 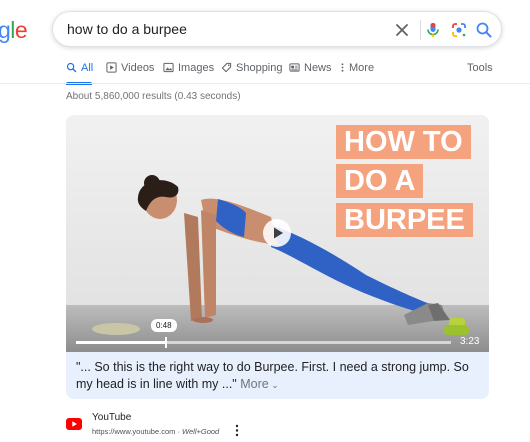 I want to click on source-url: https://www.youtube.com · Well+Good, so click(x=155, y=431).